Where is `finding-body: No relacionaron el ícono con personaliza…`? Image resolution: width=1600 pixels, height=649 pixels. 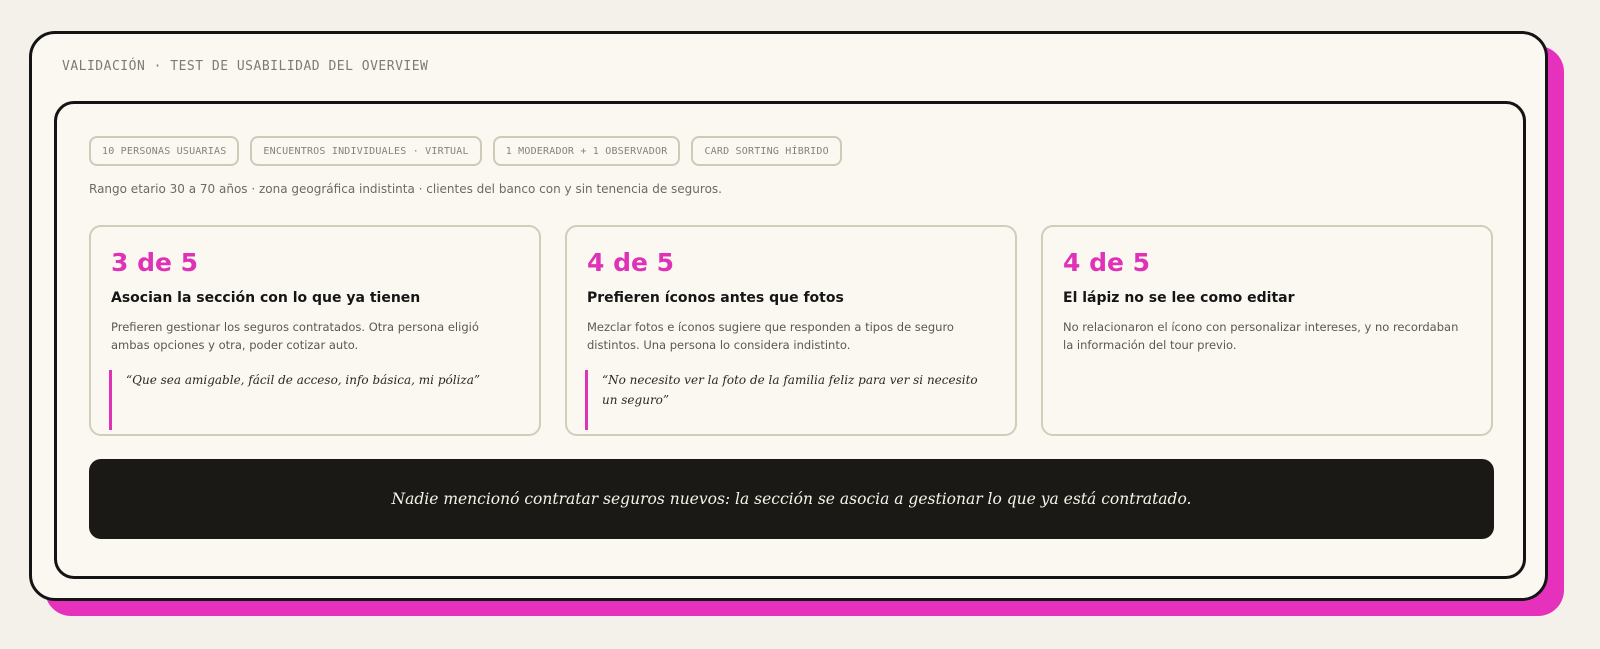 finding-body: No relacionaron el ícono con personaliza… is located at coordinates (1261, 336).